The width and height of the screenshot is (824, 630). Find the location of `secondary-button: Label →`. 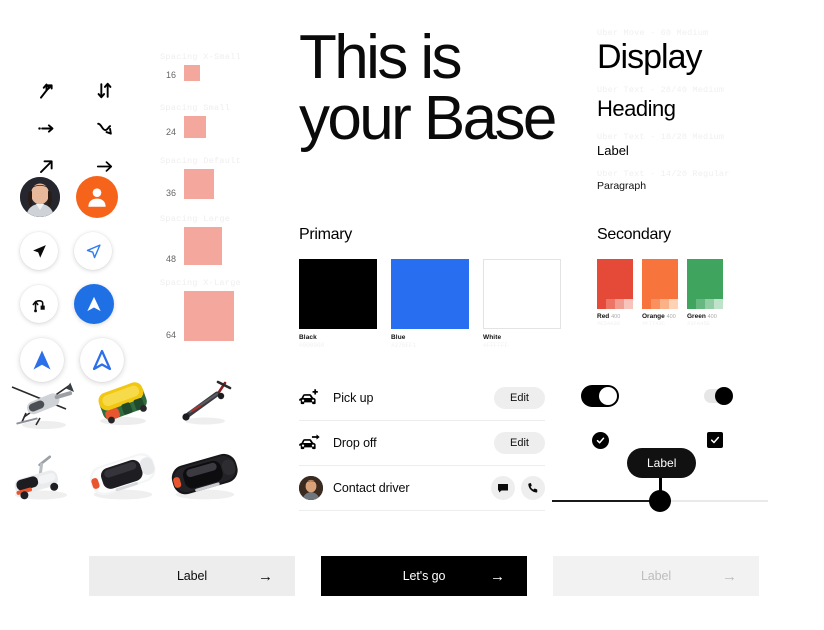

secondary-button: Label → is located at coordinates (192, 576).